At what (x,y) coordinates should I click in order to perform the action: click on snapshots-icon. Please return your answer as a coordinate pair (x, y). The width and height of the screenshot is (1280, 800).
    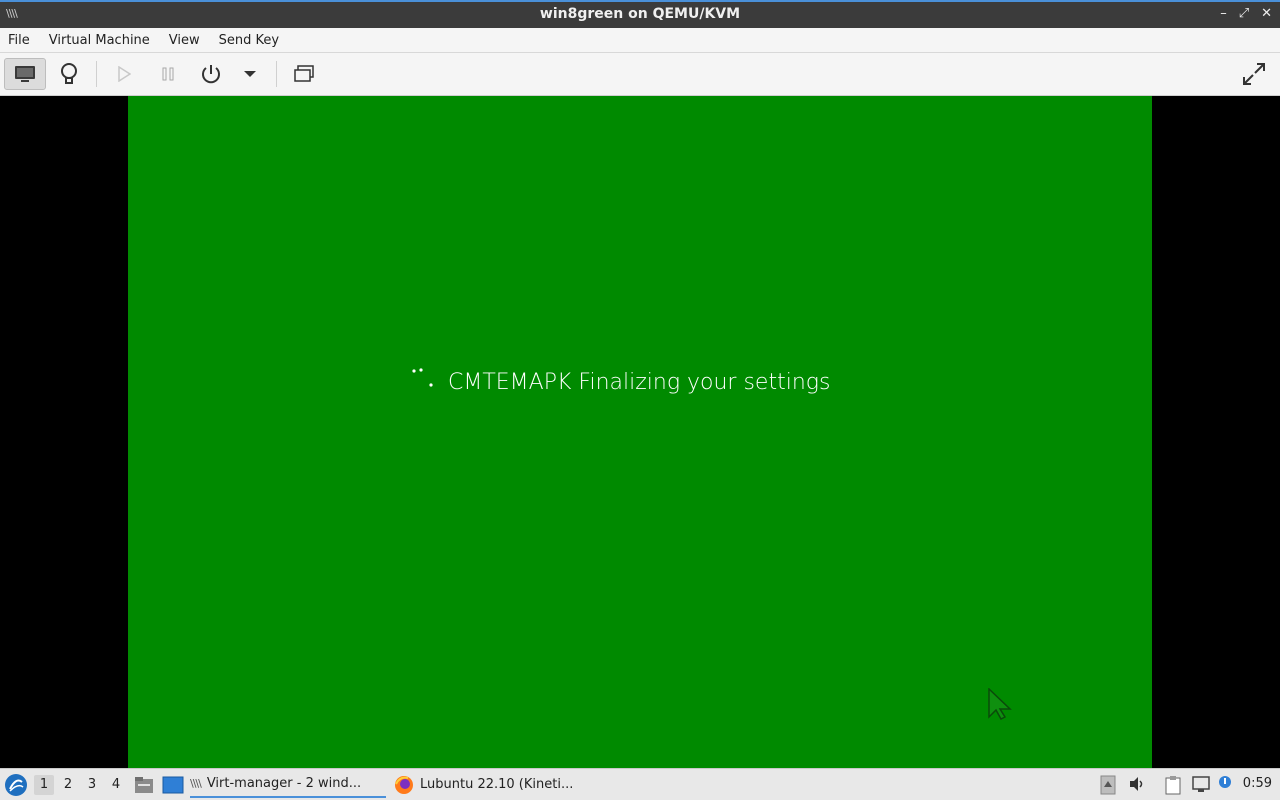
    Looking at the image, I should click on (304, 73).